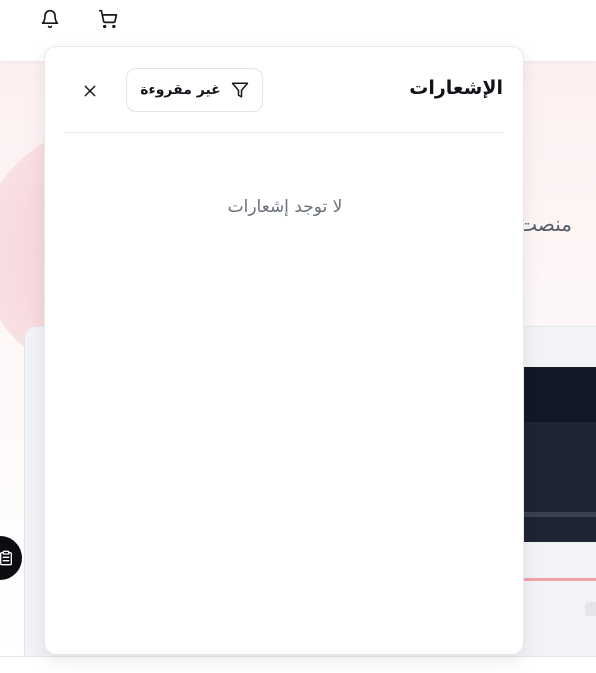 This screenshot has height=673, width=596. What do you see at coordinates (284, 132) in the screenshot?
I see `panel-divider` at bounding box center [284, 132].